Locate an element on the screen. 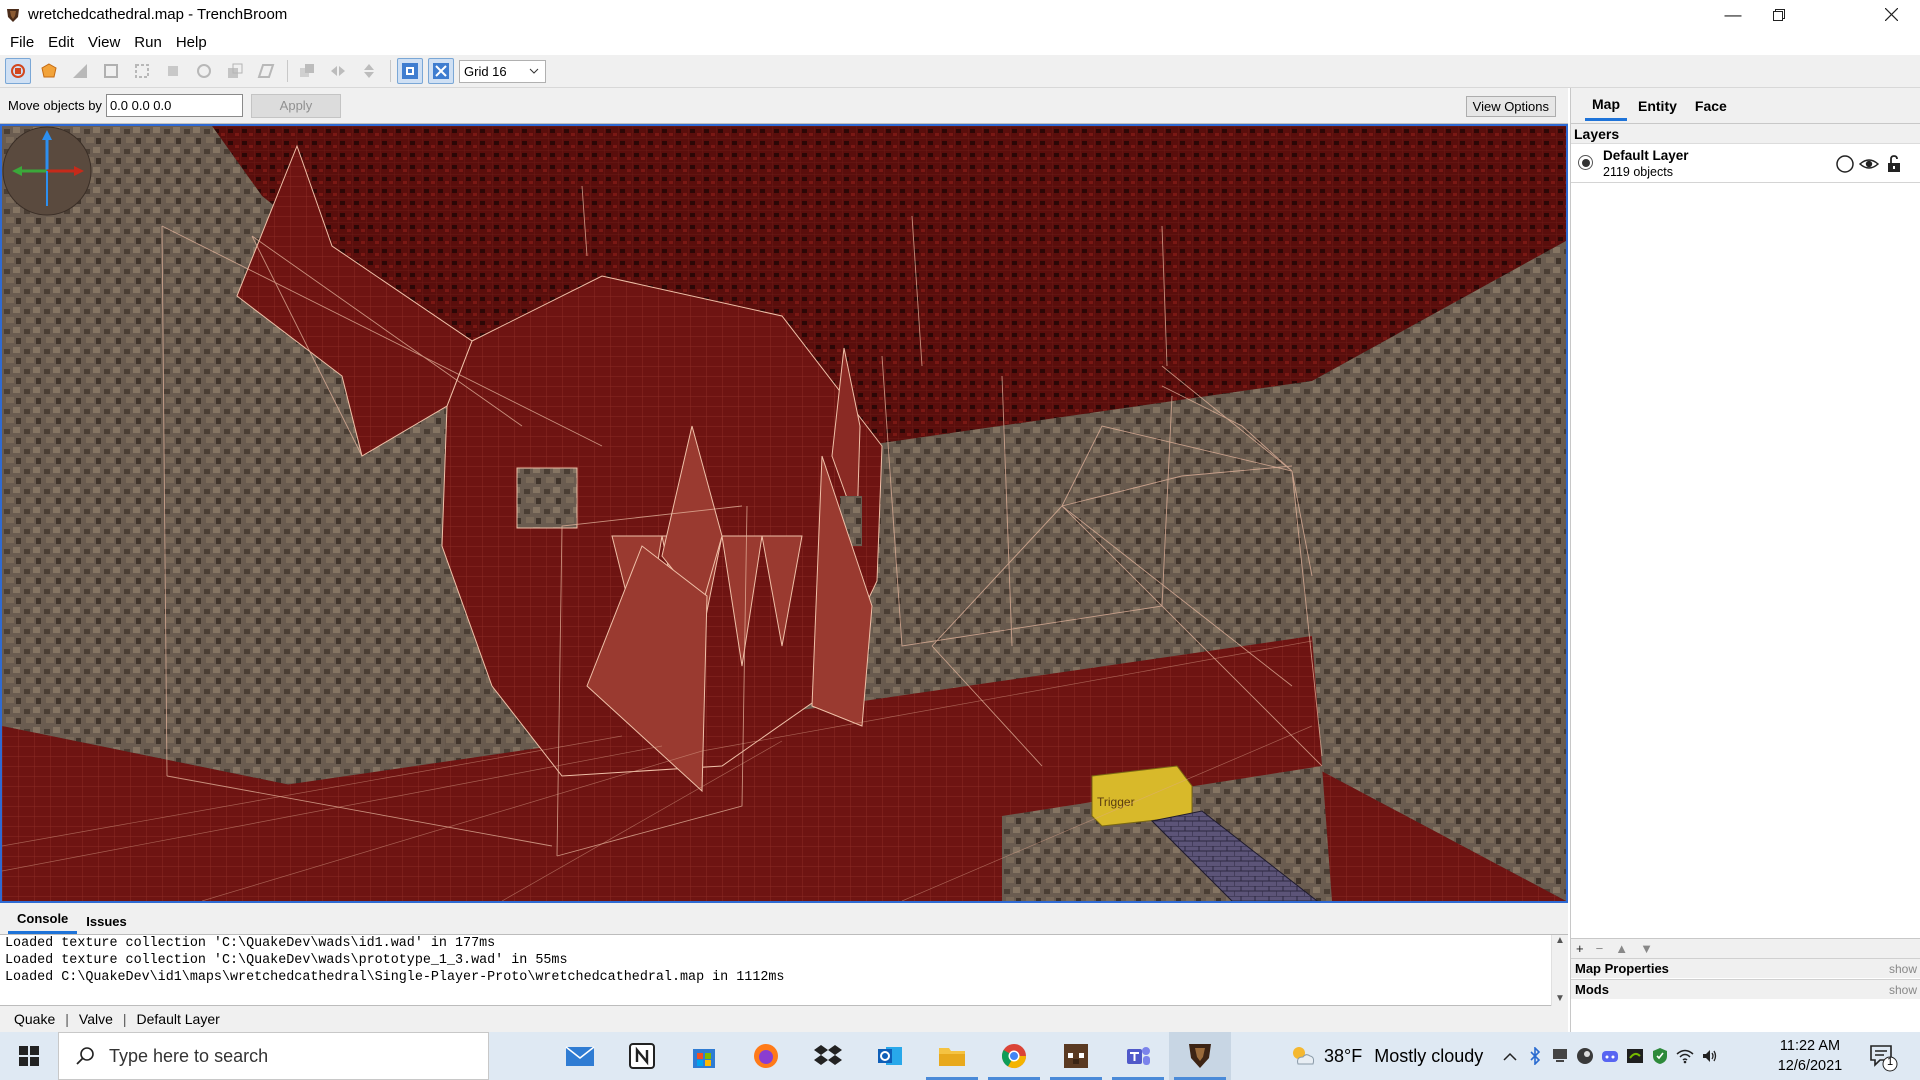 The image size is (1920, 1080). menu-help: Help is located at coordinates (191, 42).